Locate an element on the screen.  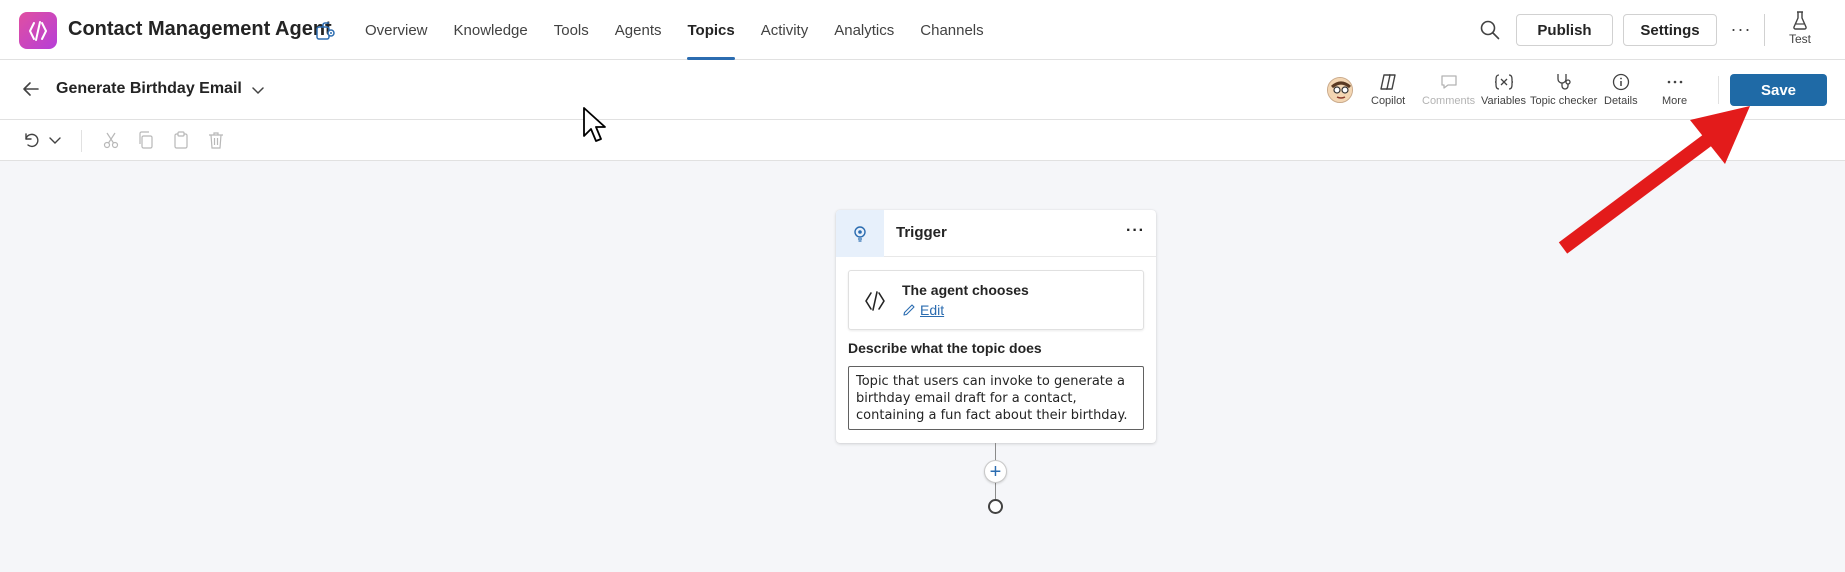
variables-tool: Variables is located at coordinates (1503, 92).